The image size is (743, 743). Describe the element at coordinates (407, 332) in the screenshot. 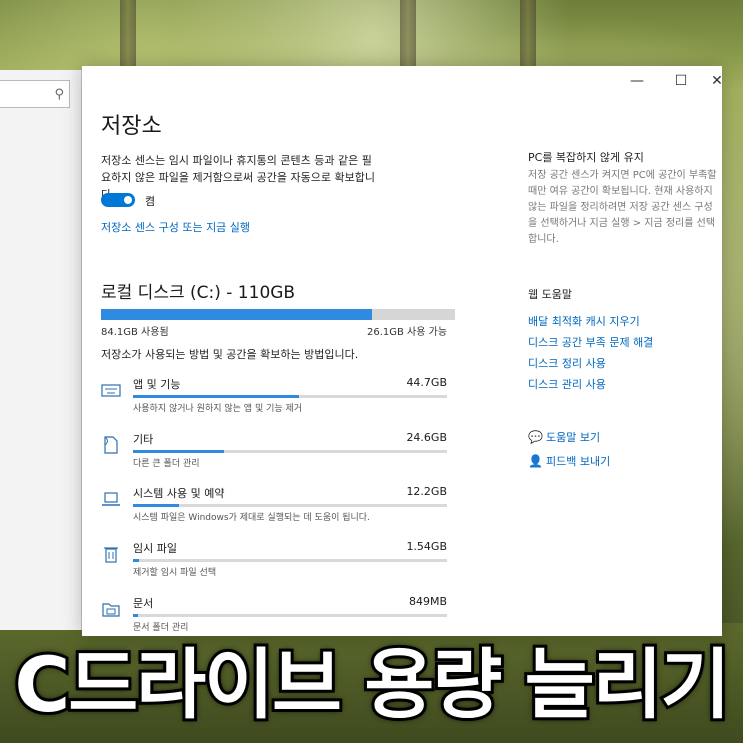

I see `drive-free-label: 26.1GB 사용 가능` at that location.